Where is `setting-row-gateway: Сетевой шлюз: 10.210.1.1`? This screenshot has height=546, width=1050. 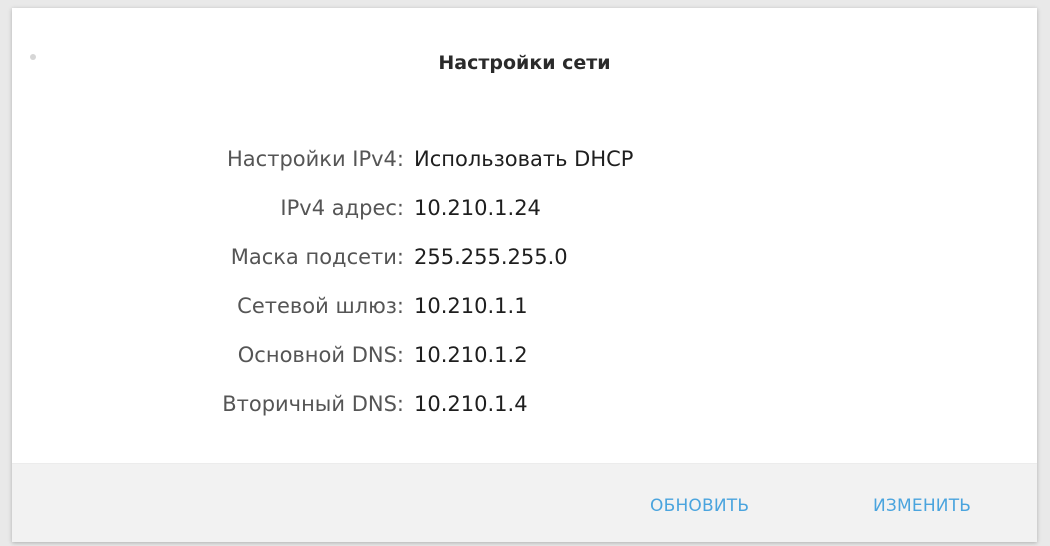
setting-row-gateway: Сетевой шлюз: 10.210.1.1 is located at coordinates (524, 318).